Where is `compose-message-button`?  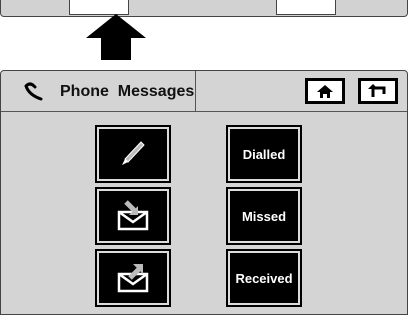 compose-message-button is located at coordinates (133, 154).